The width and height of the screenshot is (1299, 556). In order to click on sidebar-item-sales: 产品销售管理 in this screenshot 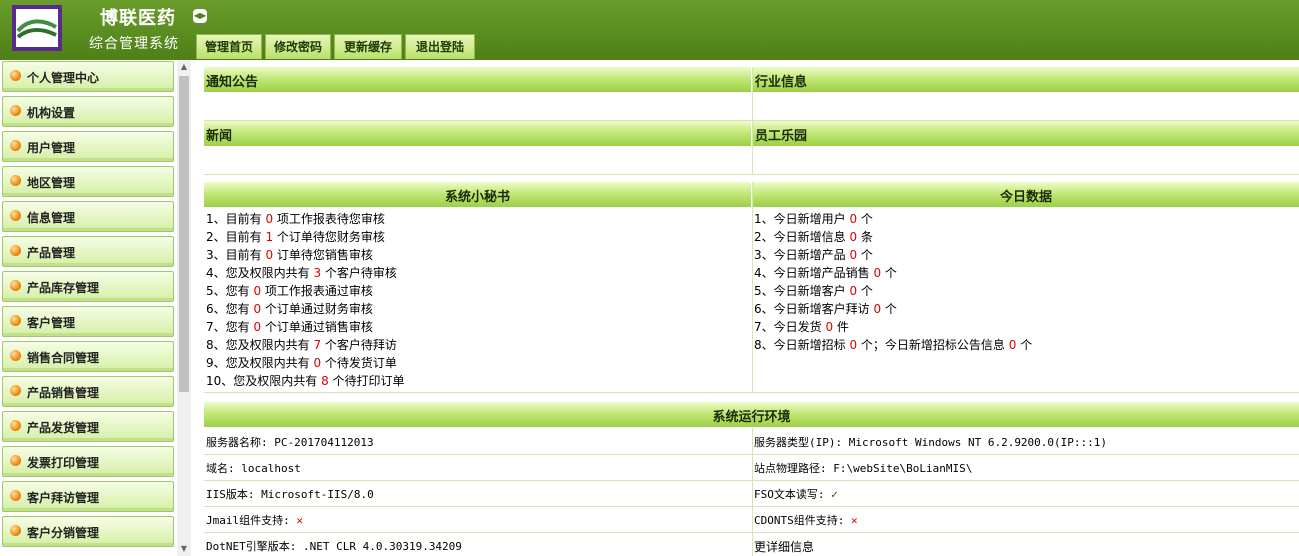, I will do `click(88, 391)`.